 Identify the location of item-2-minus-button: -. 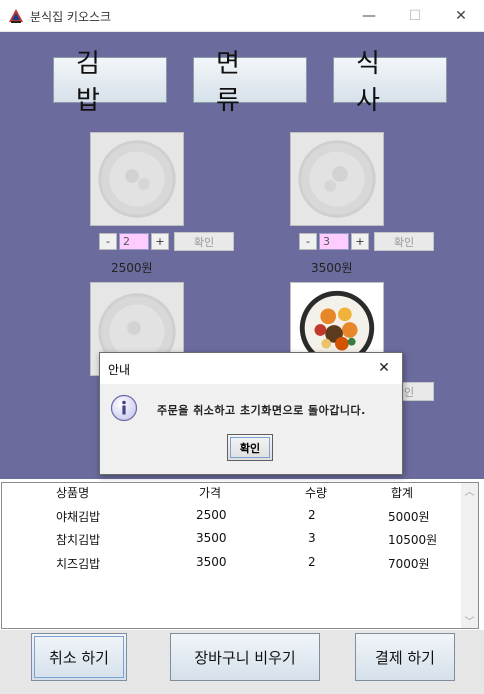
(308, 241).